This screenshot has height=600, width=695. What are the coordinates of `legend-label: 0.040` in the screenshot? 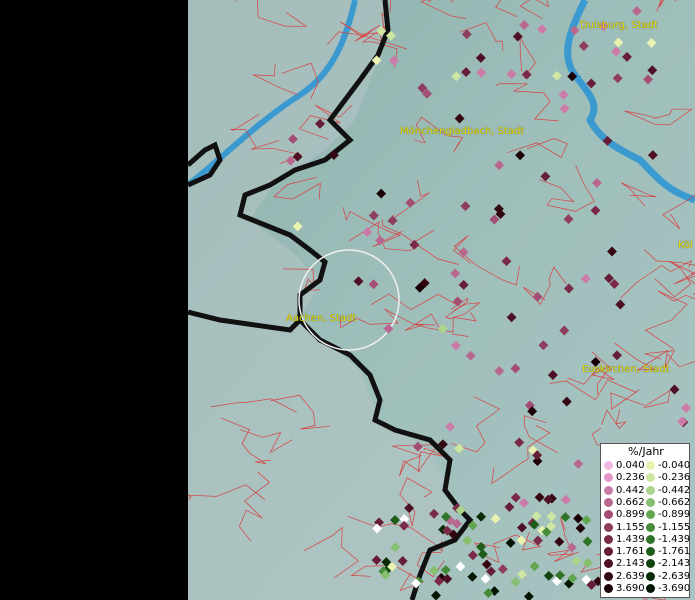 It's located at (630, 465).